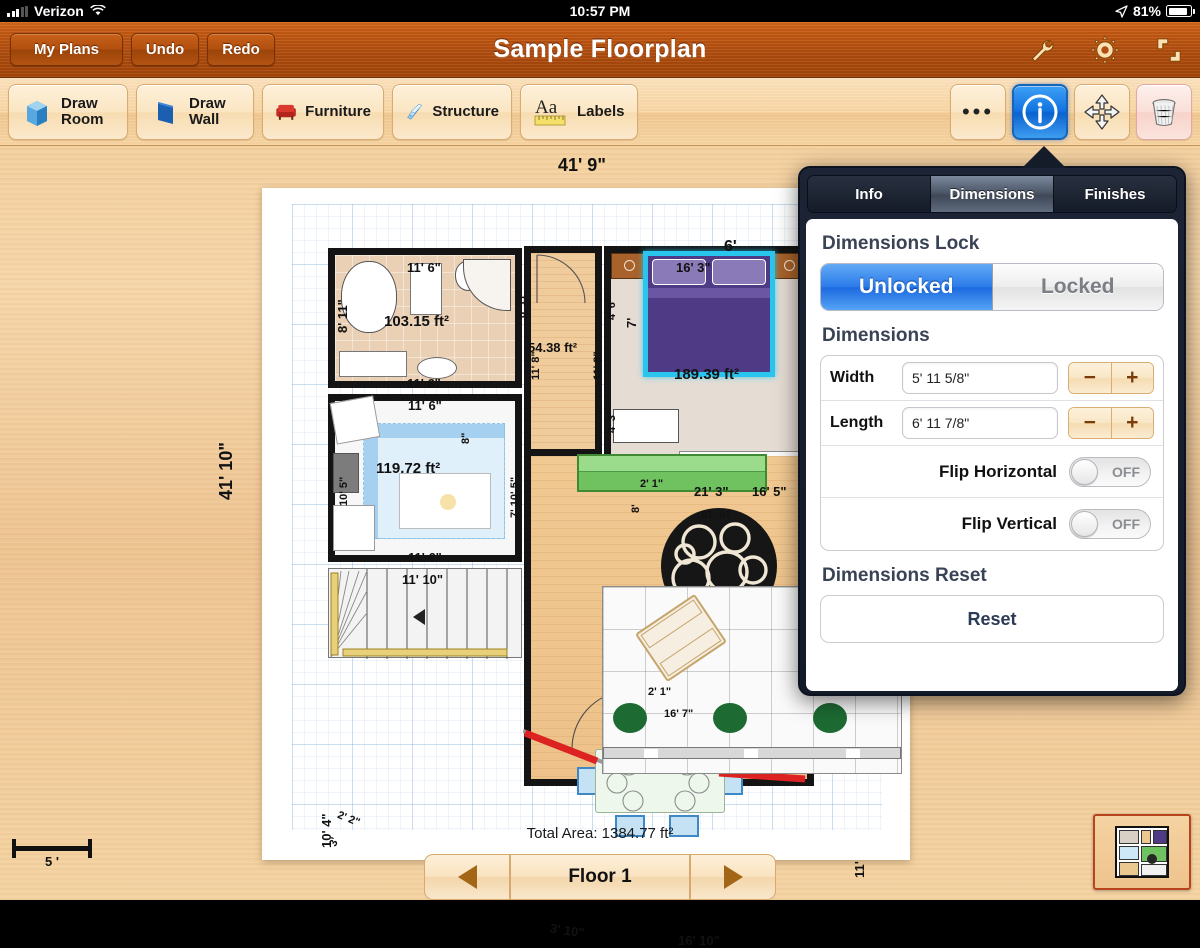 The width and height of the screenshot is (1200, 948). What do you see at coordinates (1110, 472) in the screenshot?
I see `flip-horizontal-toggle: OFF` at bounding box center [1110, 472].